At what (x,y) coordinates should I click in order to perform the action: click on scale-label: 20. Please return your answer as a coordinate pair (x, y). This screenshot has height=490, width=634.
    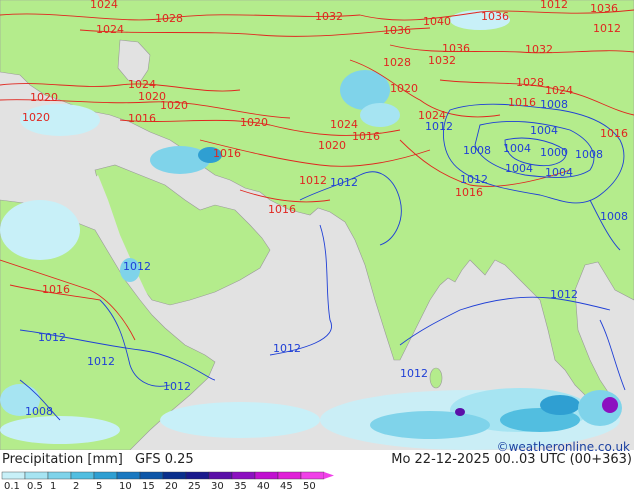
    Looking at the image, I should click on (171, 485).